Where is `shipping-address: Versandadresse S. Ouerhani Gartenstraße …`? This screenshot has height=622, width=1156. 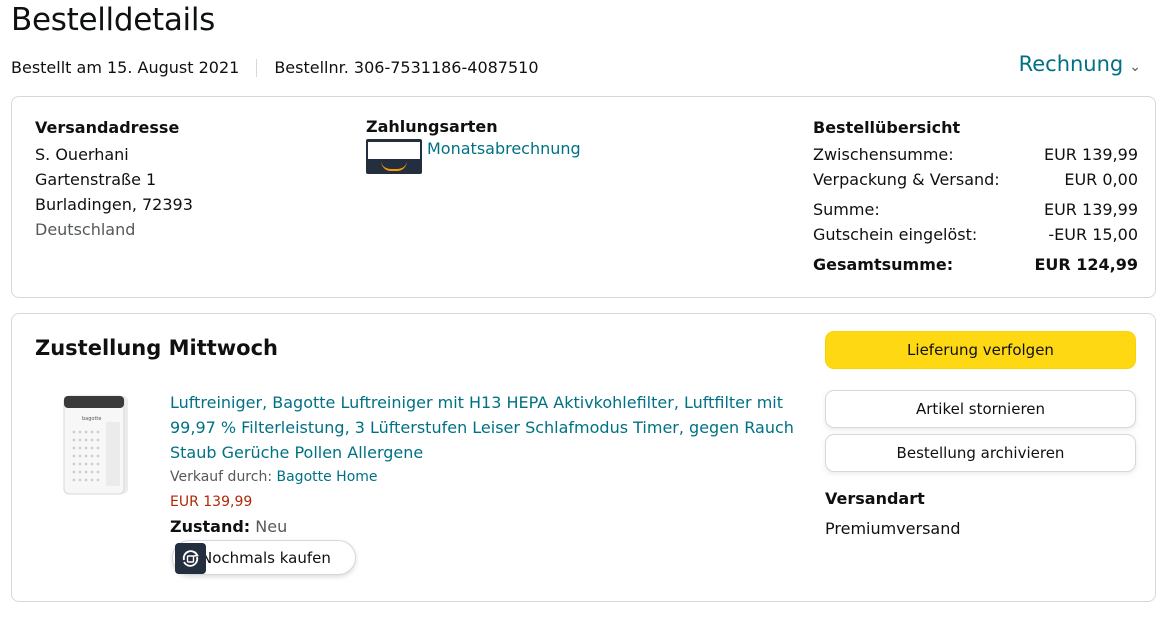 shipping-address: Versandadresse S. Ouerhani Gartenstraße … is located at coordinates (114, 179).